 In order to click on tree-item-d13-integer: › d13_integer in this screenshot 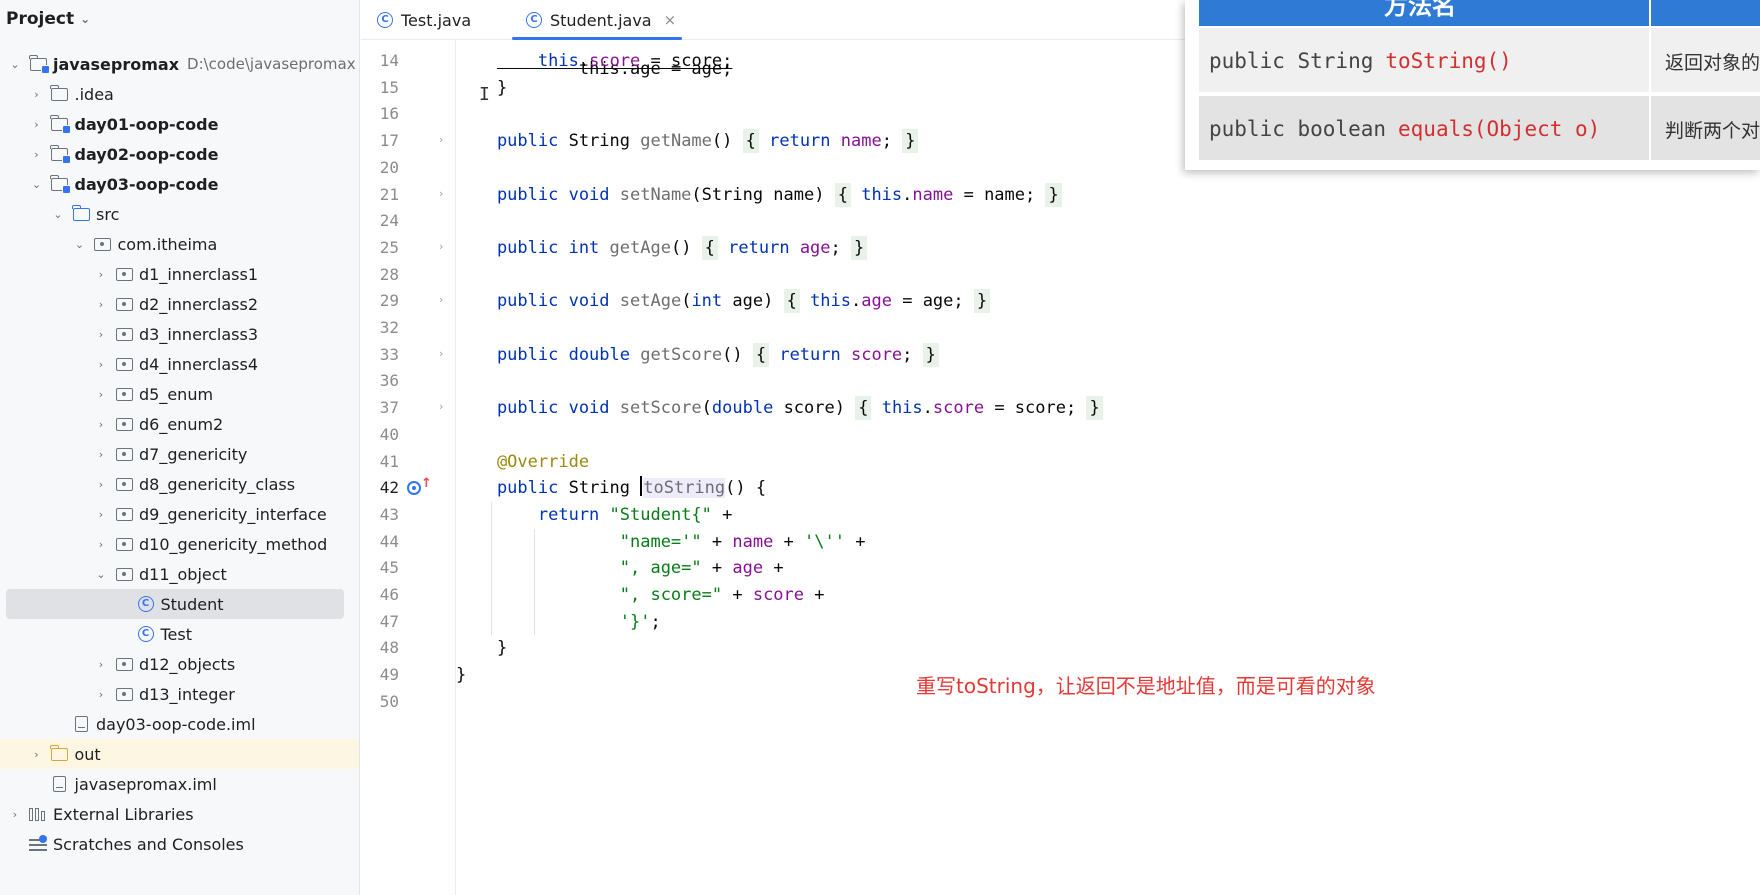, I will do `click(179, 694)`.